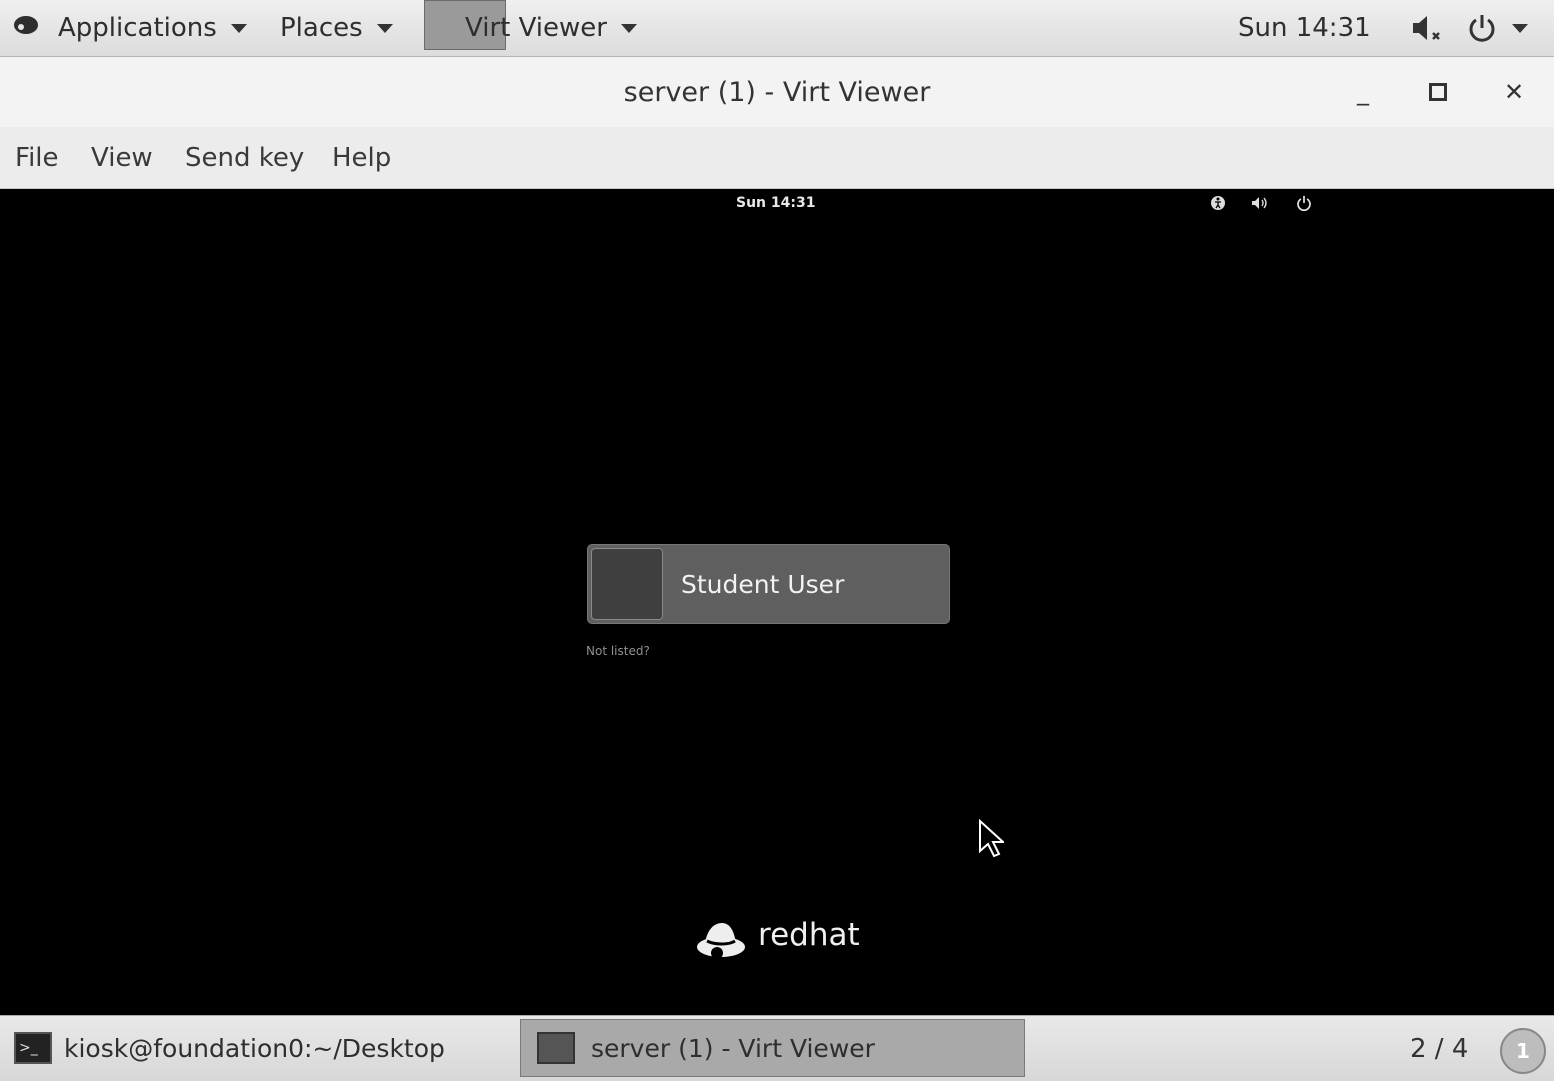 The width and height of the screenshot is (1554, 1081). I want to click on window-titlebar: server (1) - Virt Viewer _ ✕, so click(777, 92).